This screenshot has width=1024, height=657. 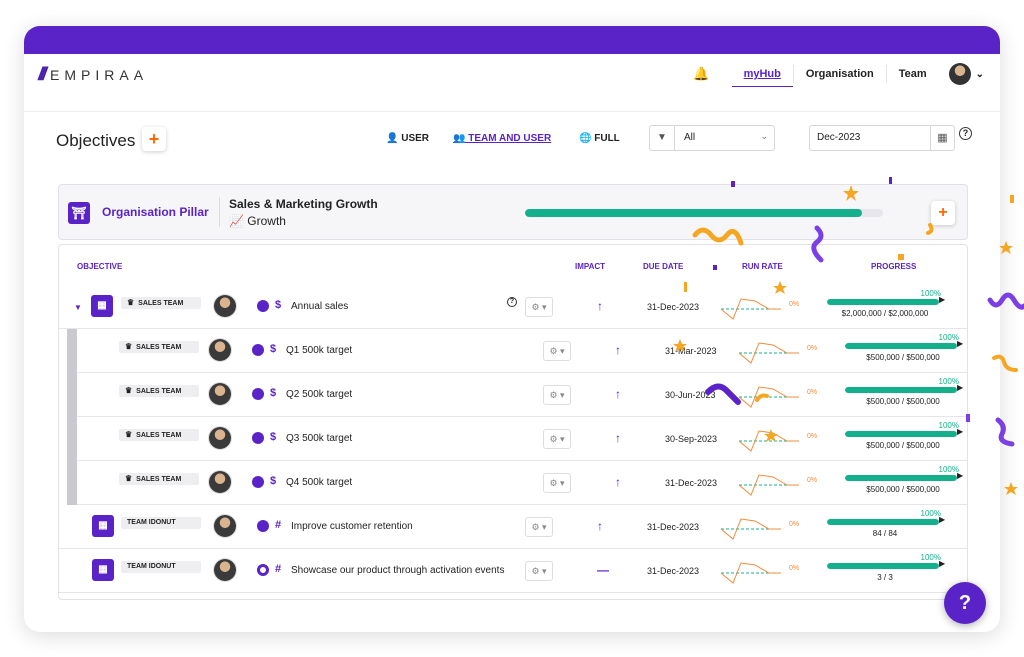 What do you see at coordinates (691, 351) in the screenshot?
I see `due-date: 31-Mar-2023` at bounding box center [691, 351].